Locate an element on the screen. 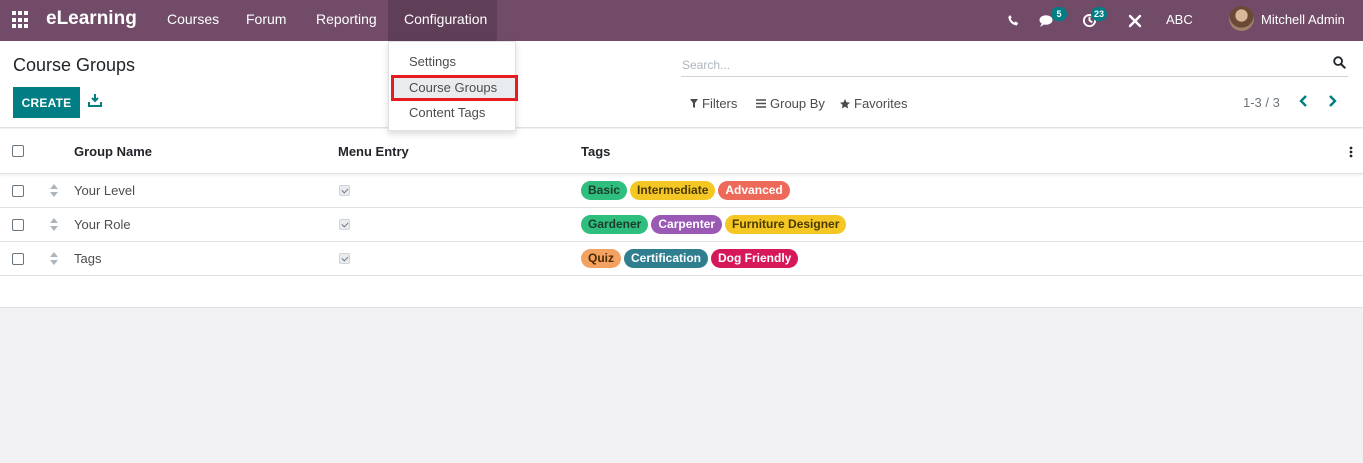 The image size is (1363, 463). search-icon is located at coordinates (1340, 63).